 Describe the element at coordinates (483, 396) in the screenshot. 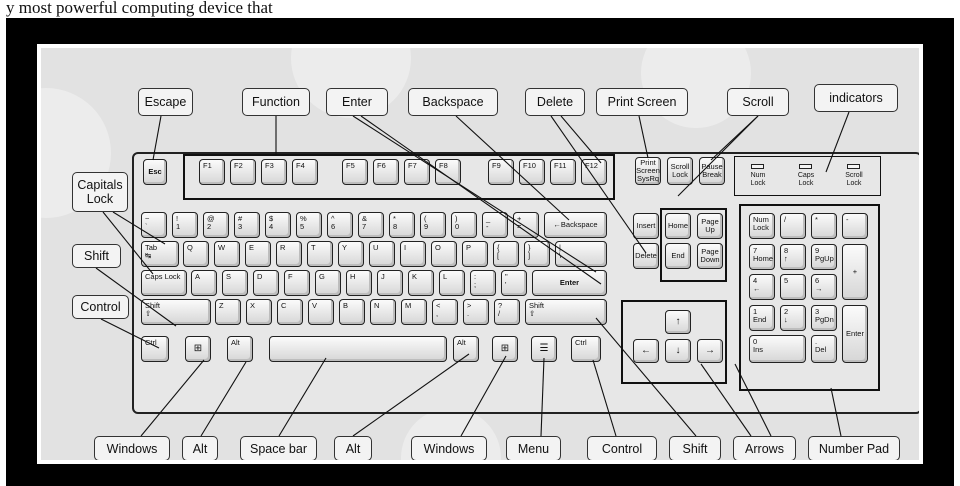

I see `leader-windows-right` at that location.